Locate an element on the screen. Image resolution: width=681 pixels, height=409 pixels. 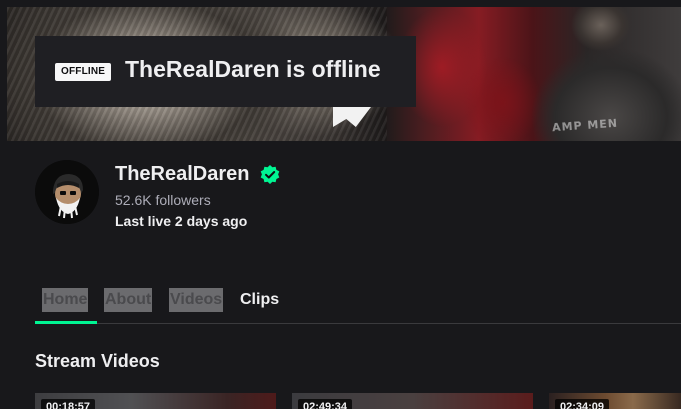
channel-tabs: Home About Videos Clips is located at coordinates (358, 305).